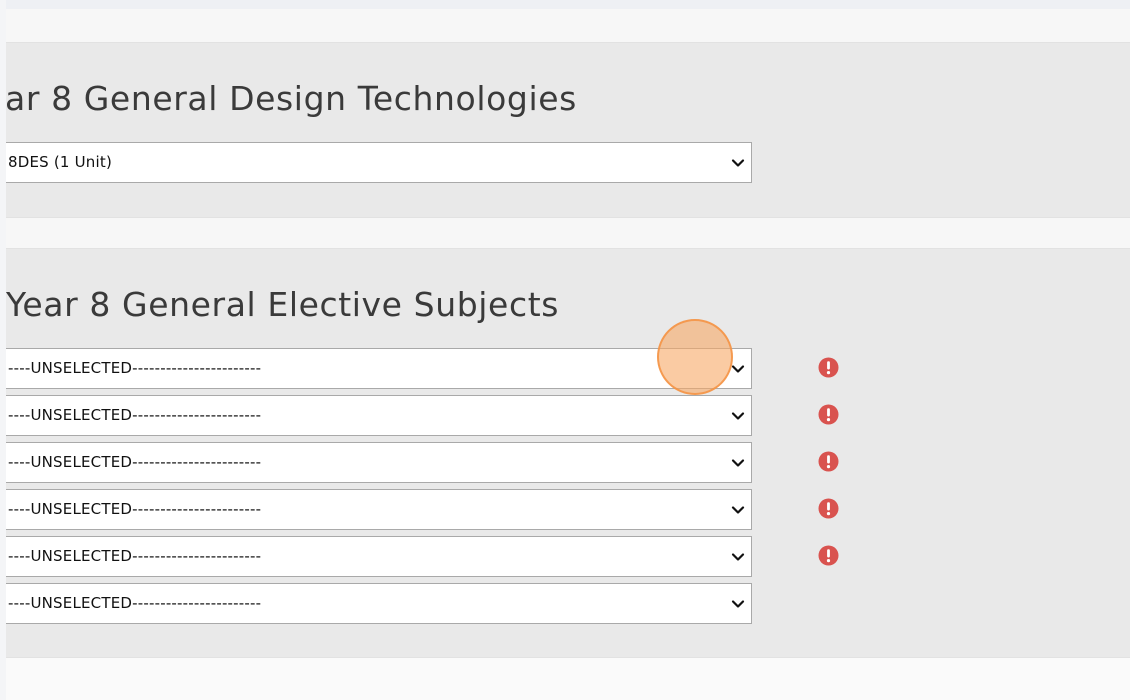 This screenshot has width=1130, height=700. Describe the element at coordinates (283, 304) in the screenshot. I see `panel-title-elective-subjects: Year 8 General Elective Subjects` at that location.